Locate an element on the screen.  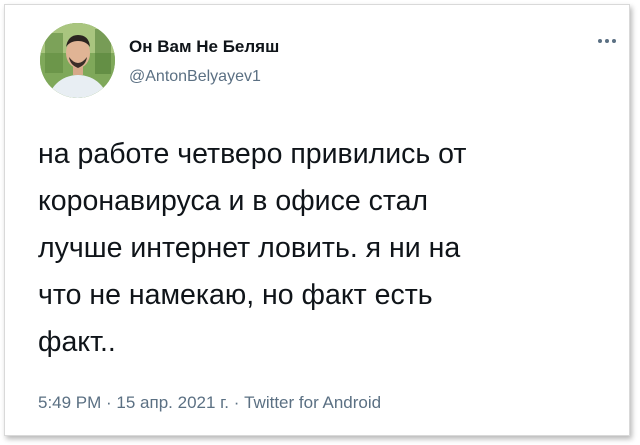
tweet-line: факт.. is located at coordinates (77, 342).